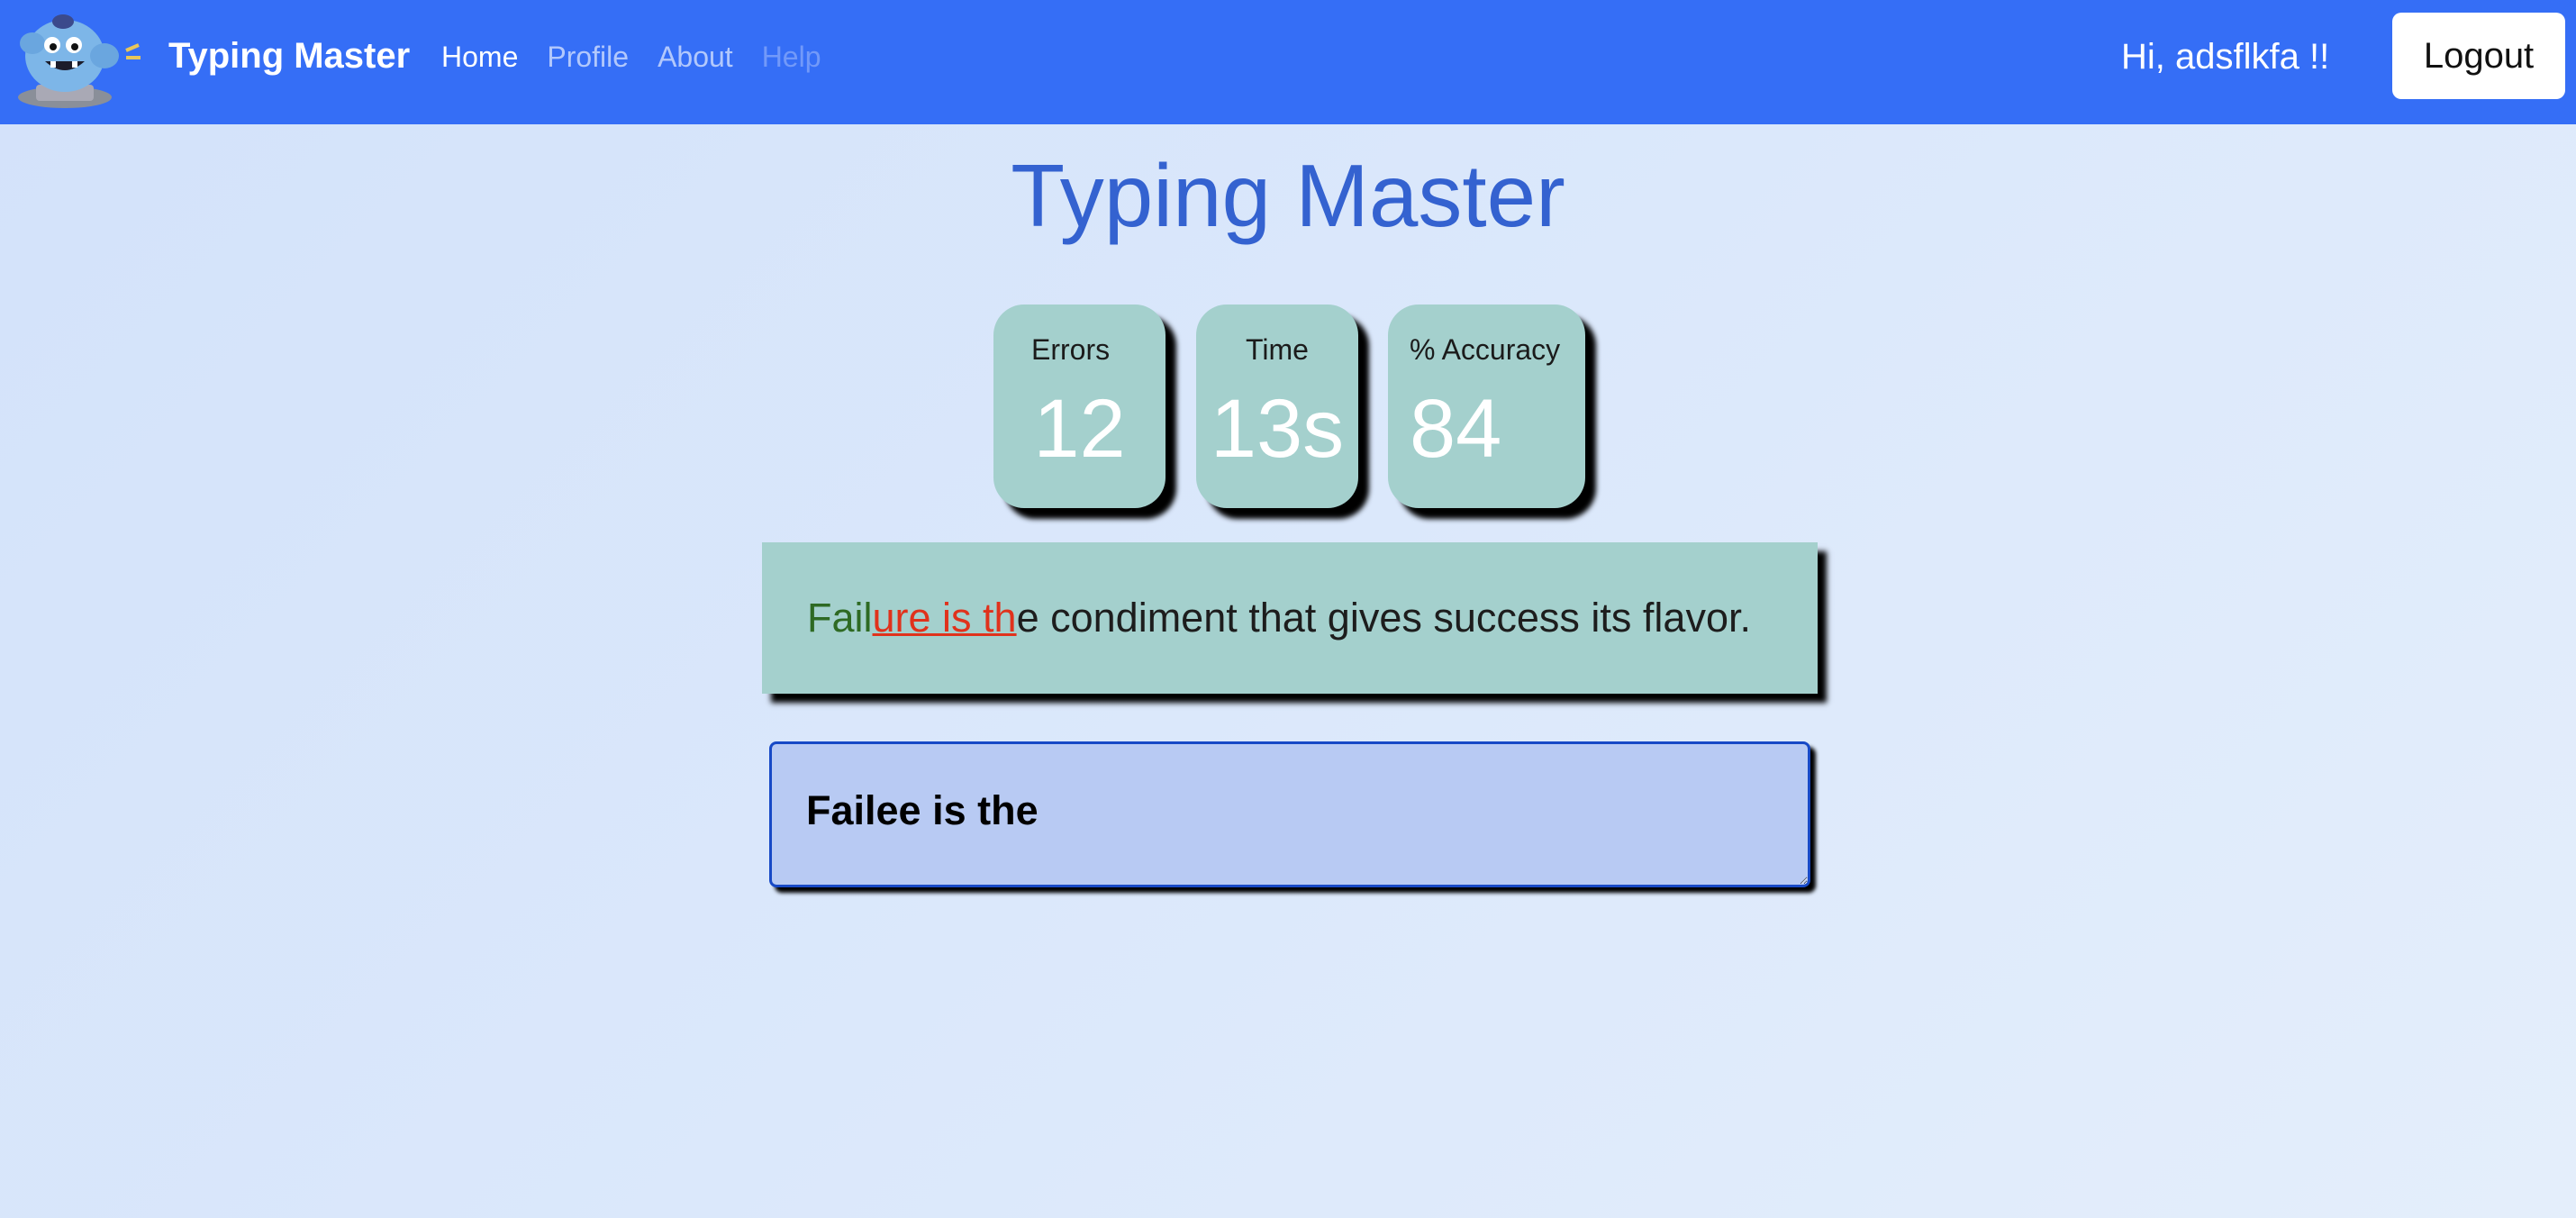 This screenshot has width=2576, height=1218. What do you see at coordinates (791, 57) in the screenshot?
I see `nav-help: Help` at bounding box center [791, 57].